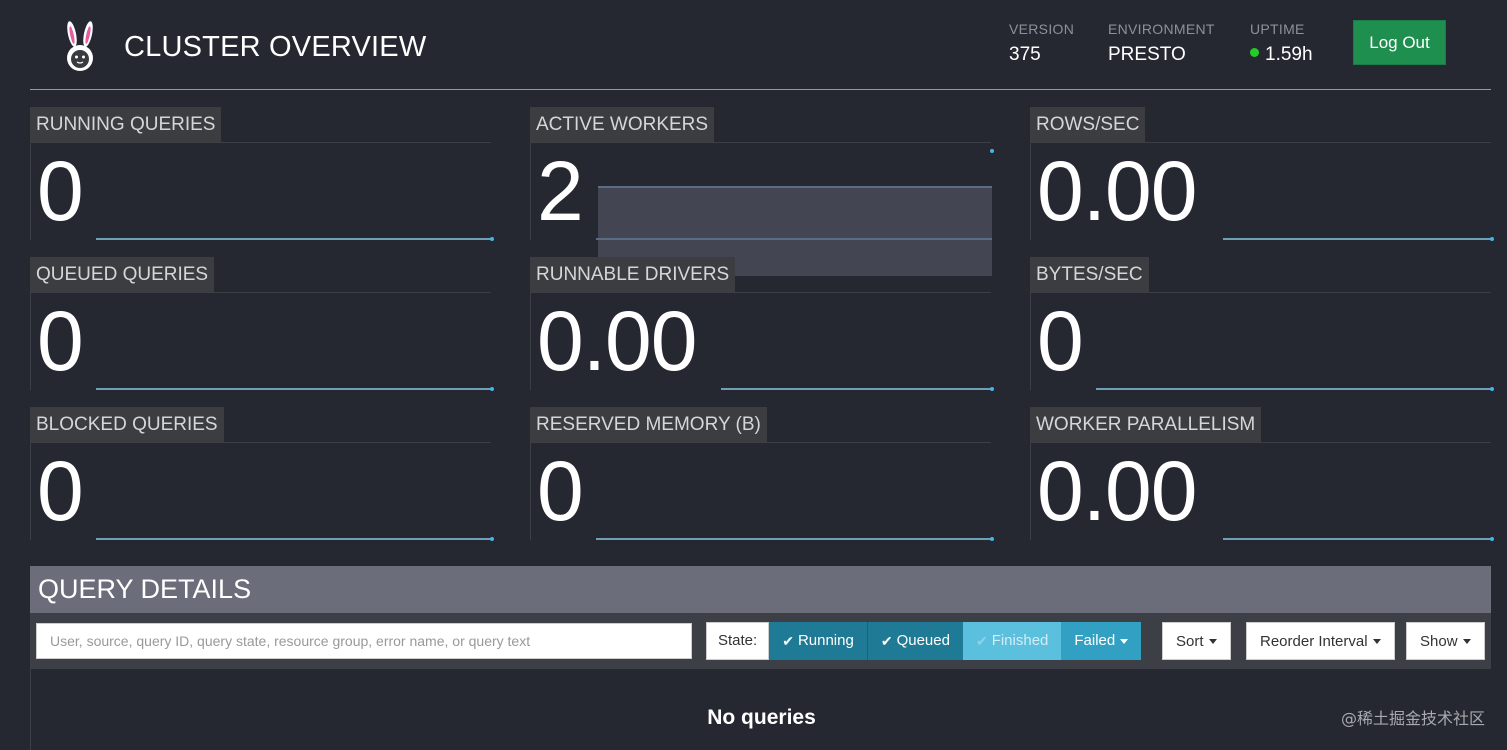 This screenshot has width=1507, height=750. What do you see at coordinates (560, 191) in the screenshot?
I see `stat-value: 2` at bounding box center [560, 191].